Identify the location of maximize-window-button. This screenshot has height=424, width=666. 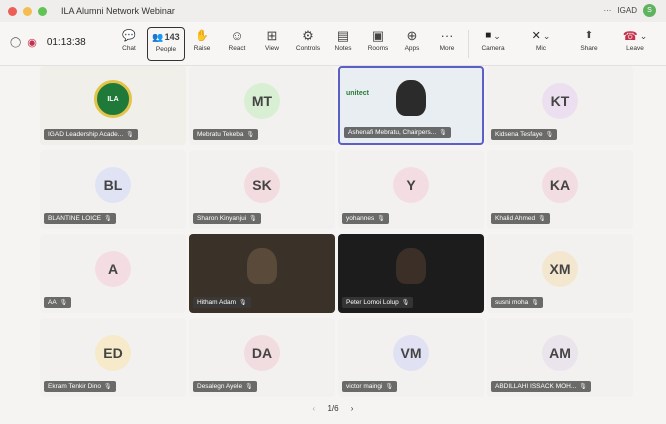
(42, 11).